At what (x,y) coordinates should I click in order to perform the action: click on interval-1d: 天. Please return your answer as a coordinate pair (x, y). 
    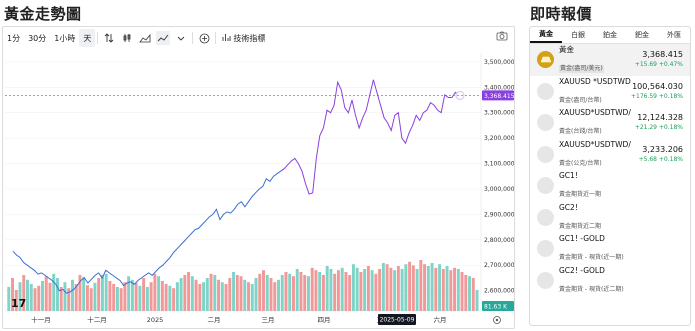
    Looking at the image, I should click on (87, 38).